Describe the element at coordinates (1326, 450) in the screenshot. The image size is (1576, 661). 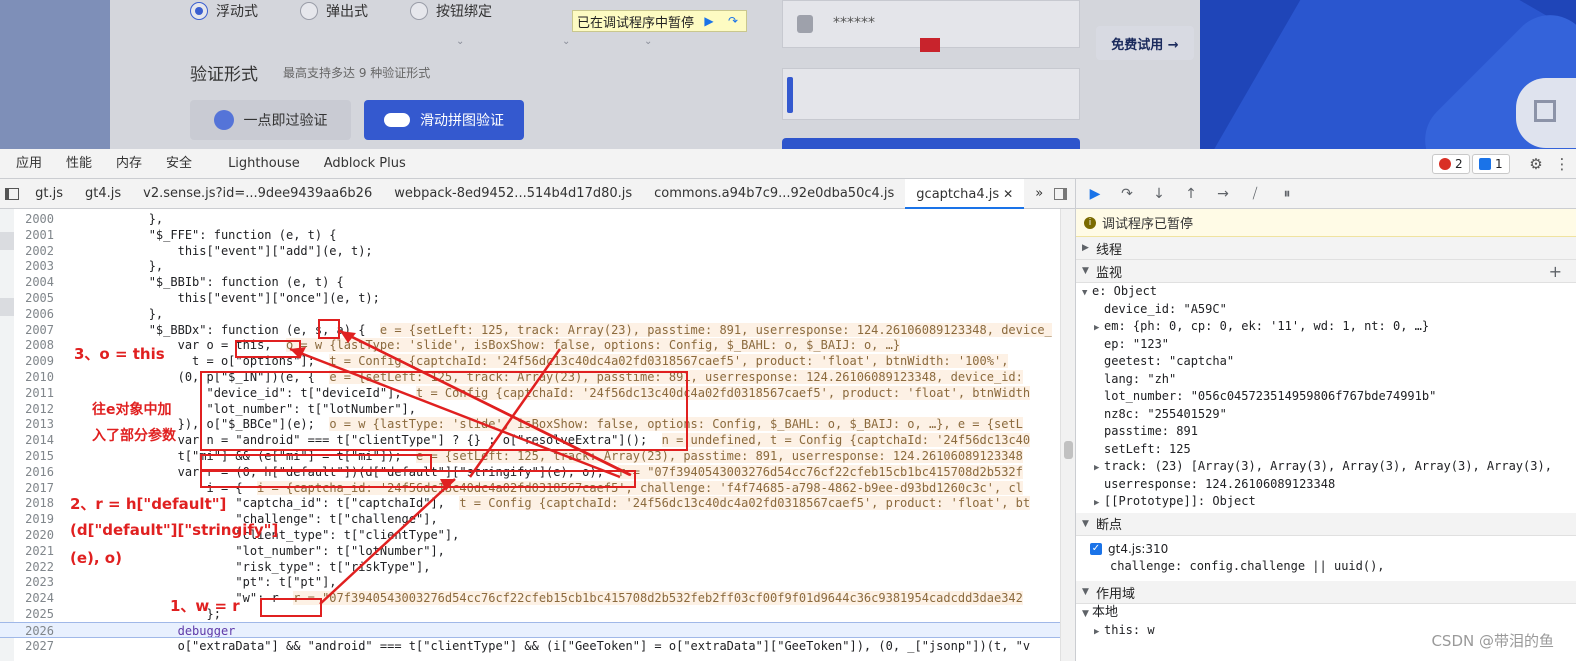
I see `watch-row: setLeft: 125` at that location.